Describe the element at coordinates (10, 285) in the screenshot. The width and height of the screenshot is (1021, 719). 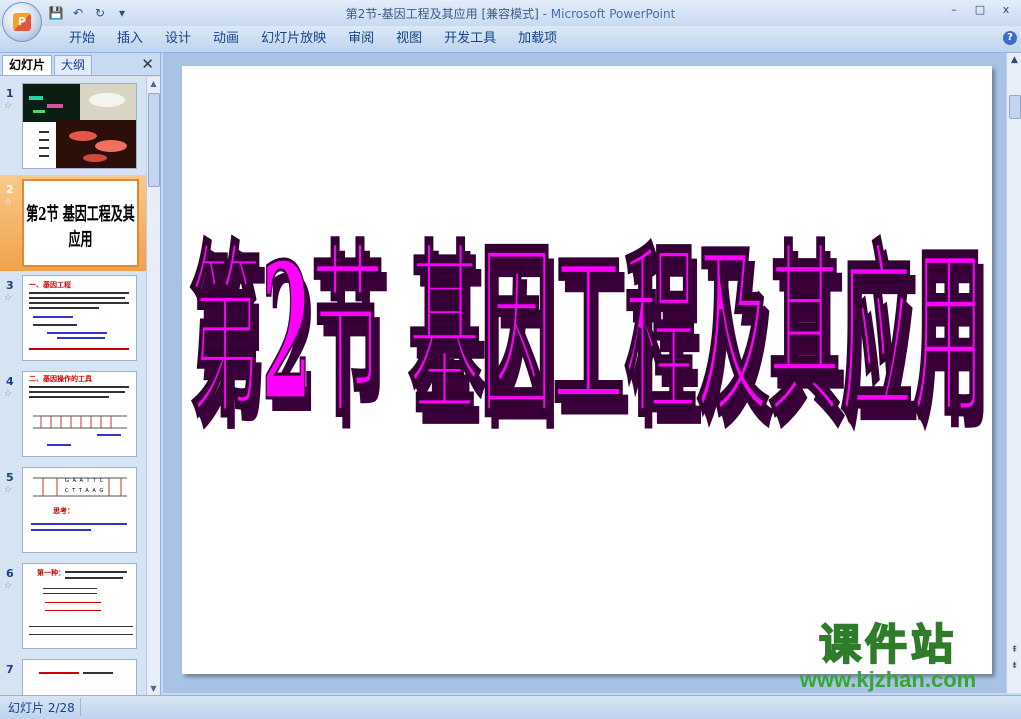
I see `slide-number: 3` at that location.